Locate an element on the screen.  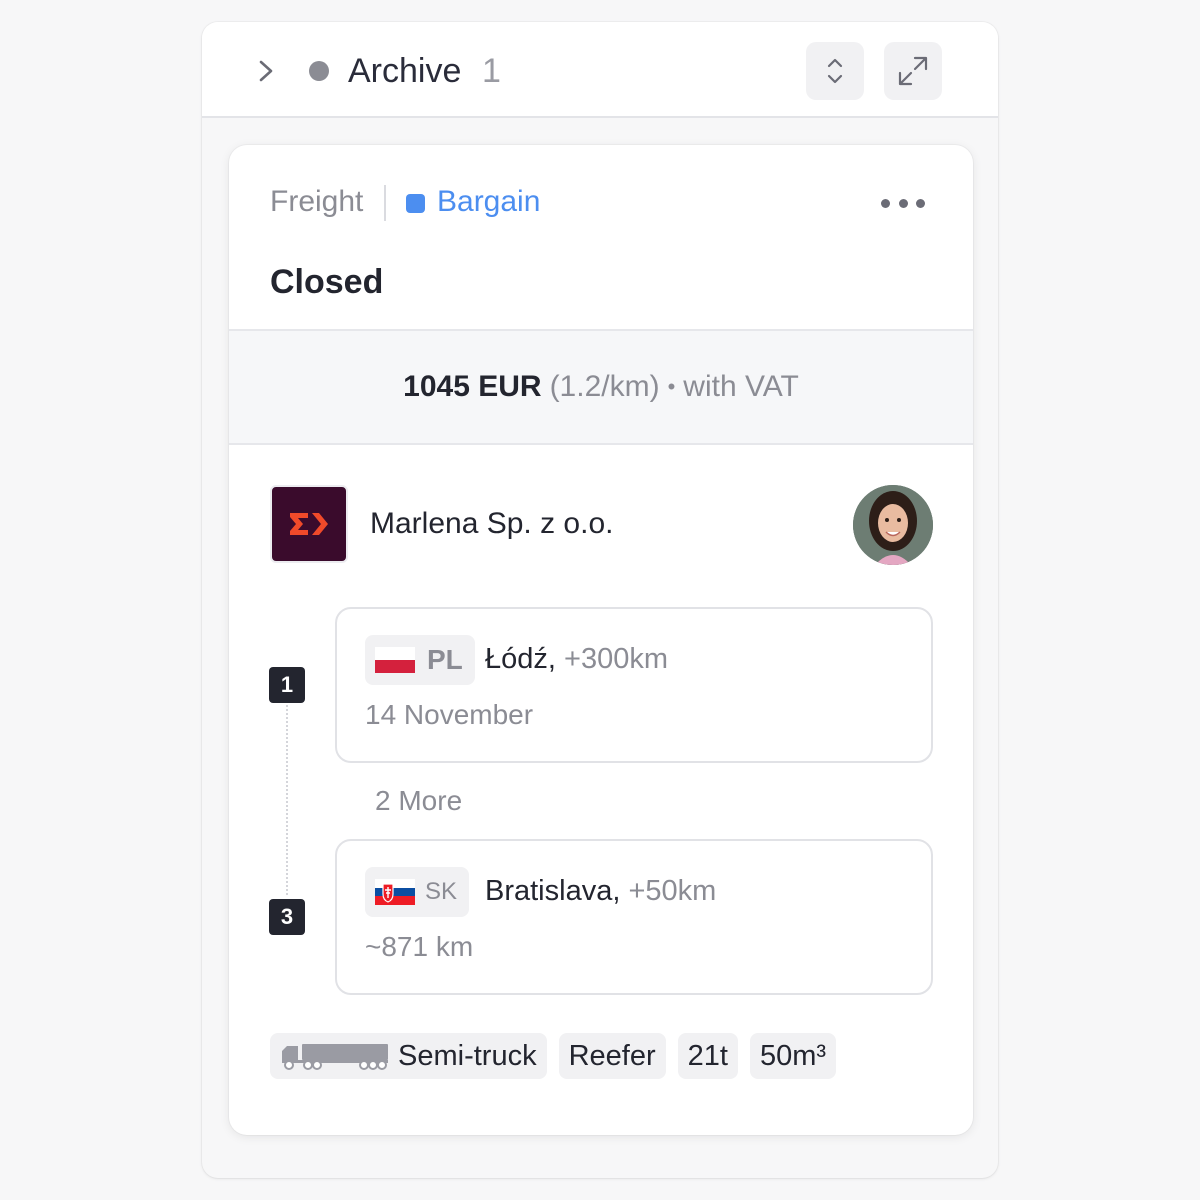
avatar is located at coordinates (893, 525).